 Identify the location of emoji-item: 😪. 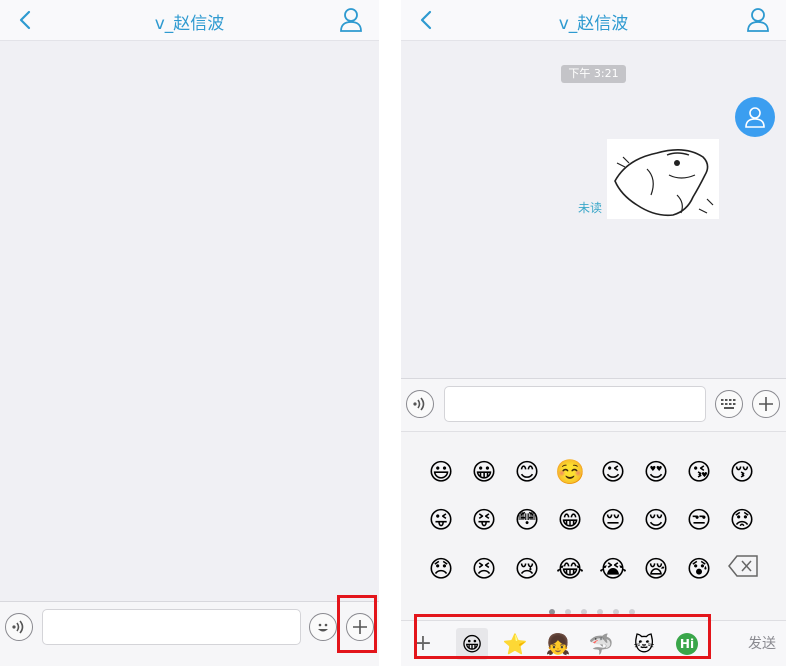
(656, 569).